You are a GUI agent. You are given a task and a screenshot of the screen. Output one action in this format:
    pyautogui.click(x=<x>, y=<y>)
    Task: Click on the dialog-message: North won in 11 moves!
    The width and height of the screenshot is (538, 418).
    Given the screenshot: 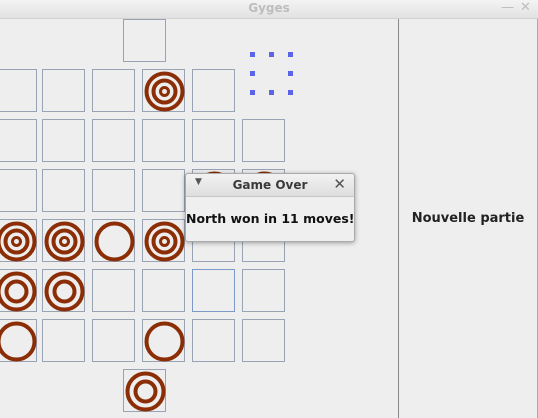 What is the action you would take?
    pyautogui.click(x=270, y=218)
    